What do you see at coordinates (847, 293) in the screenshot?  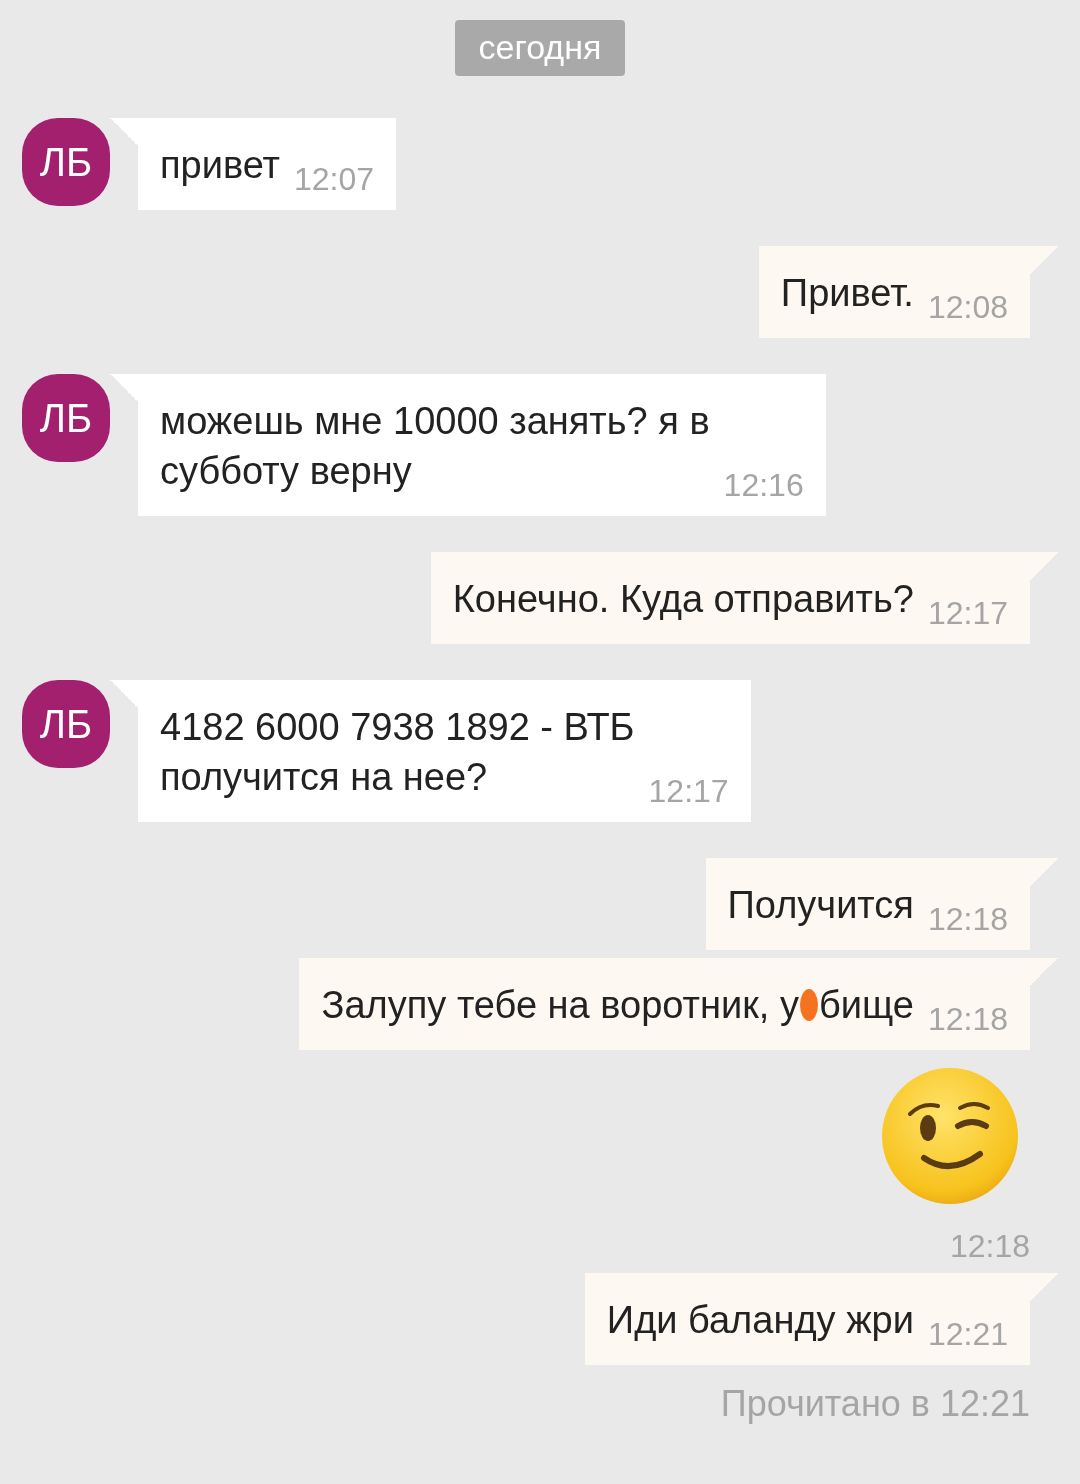 I see `message-text: Привет.` at bounding box center [847, 293].